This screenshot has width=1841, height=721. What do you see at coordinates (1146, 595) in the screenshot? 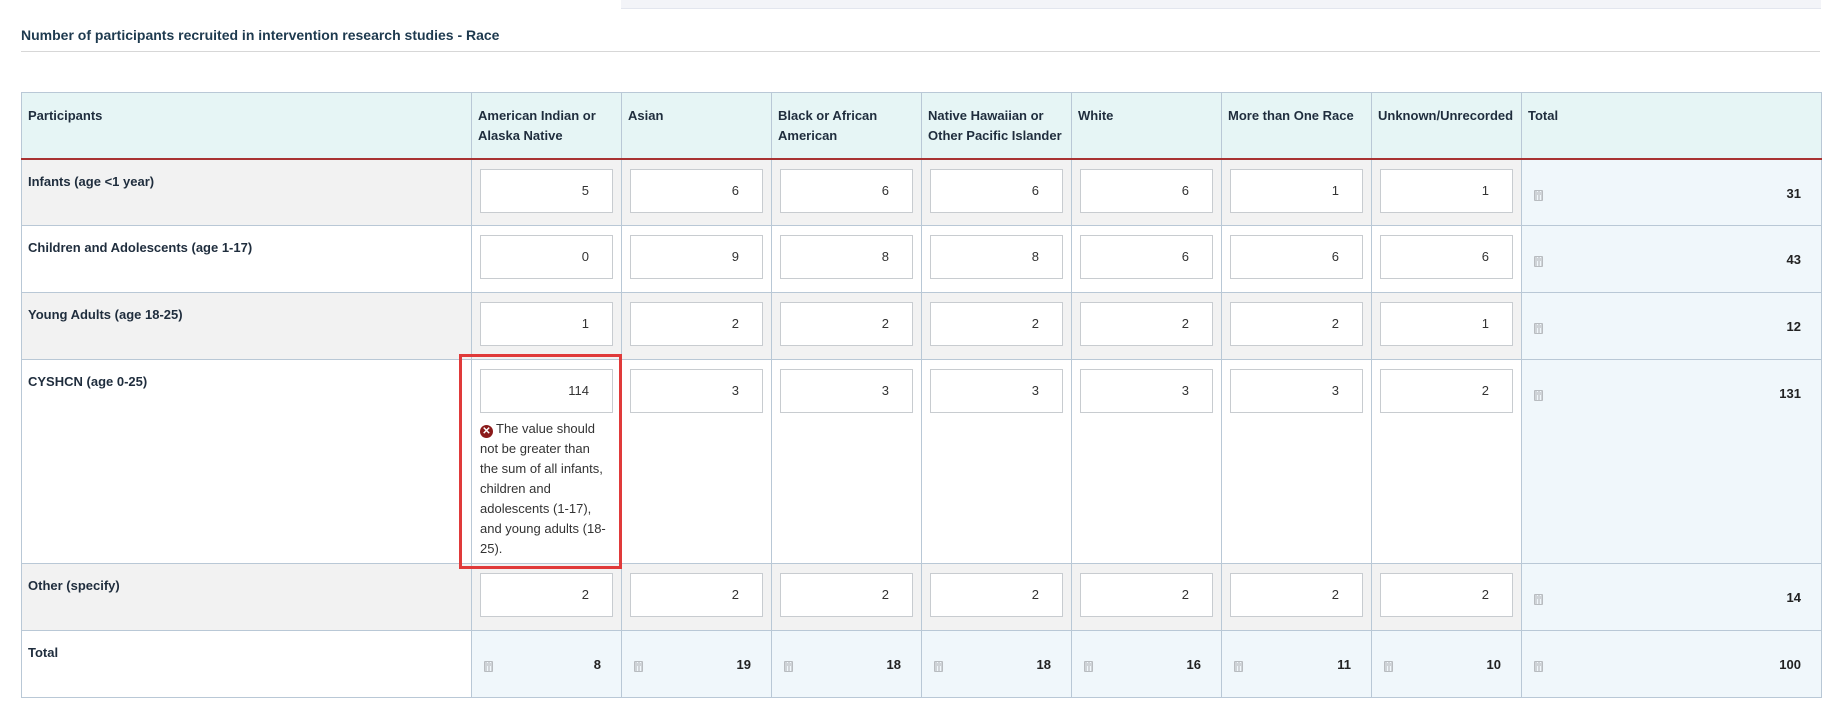
I see `input-other-white: 2` at bounding box center [1146, 595].